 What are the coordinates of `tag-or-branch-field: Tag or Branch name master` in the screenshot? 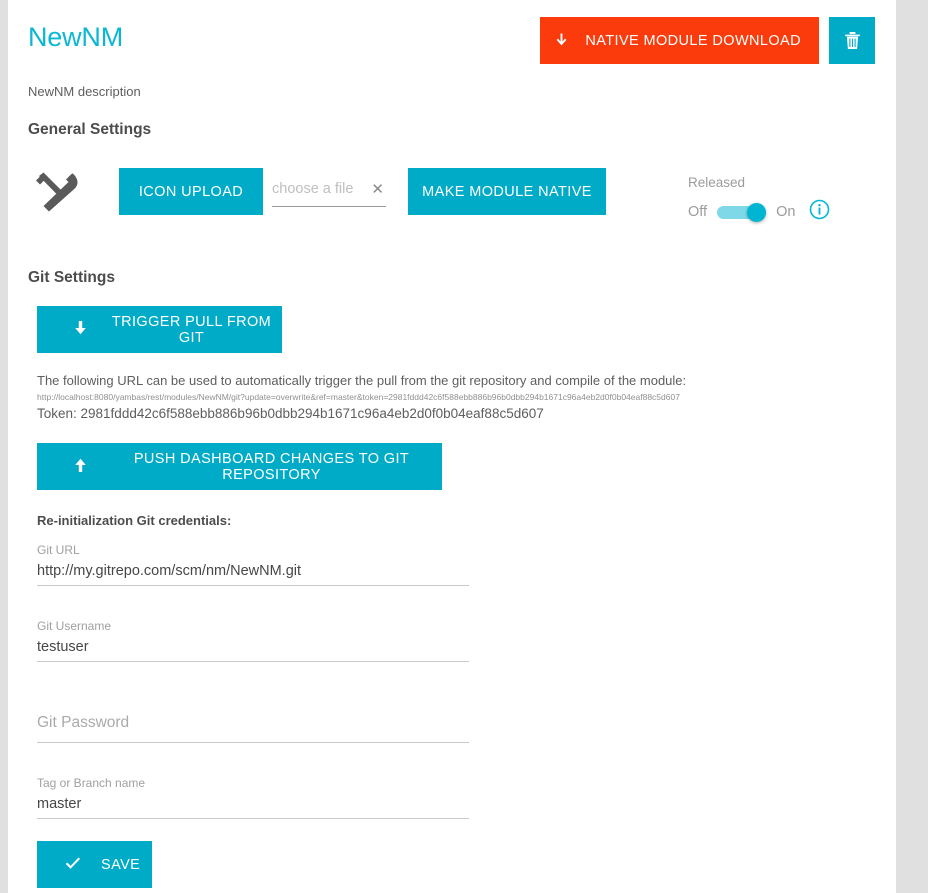 It's located at (253, 797).